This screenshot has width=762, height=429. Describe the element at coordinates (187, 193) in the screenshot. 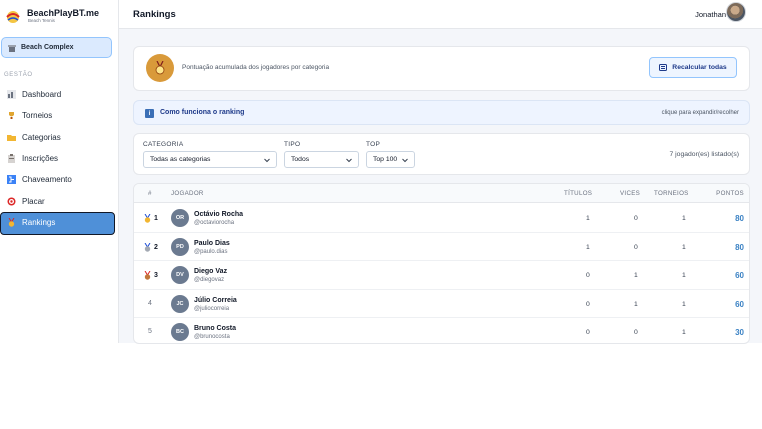

I see `col-player: JOGADOR` at that location.